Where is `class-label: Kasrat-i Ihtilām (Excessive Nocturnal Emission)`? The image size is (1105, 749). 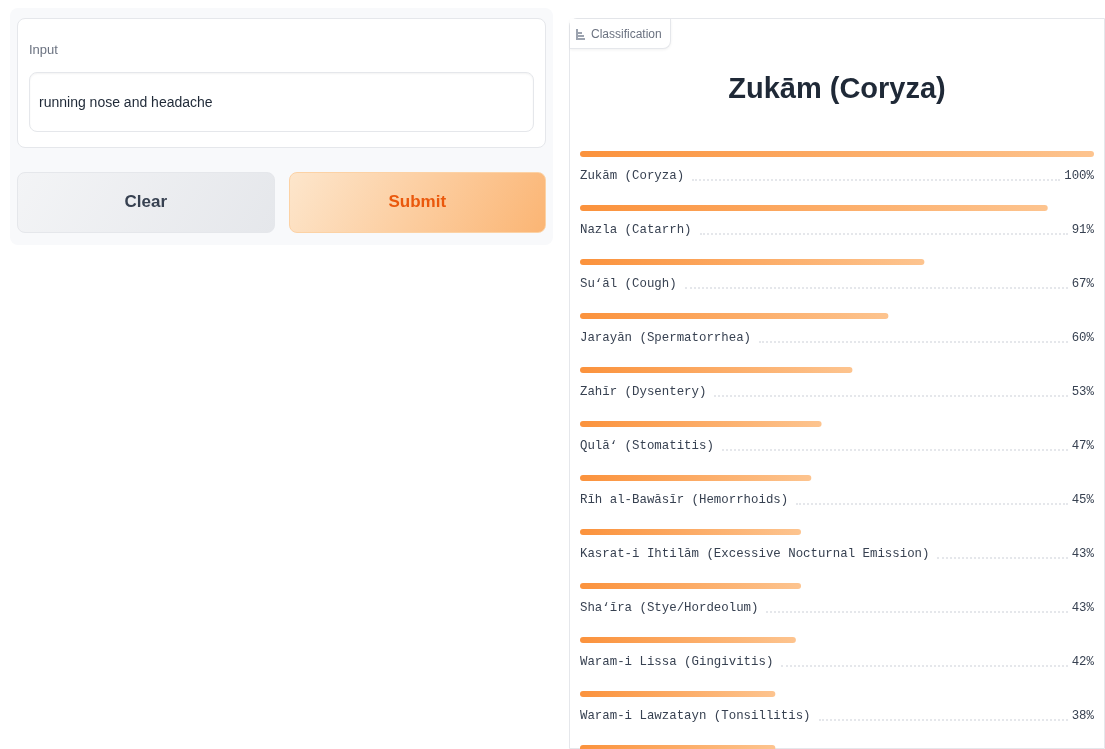
class-label: Kasrat-i Ihtilām (Excessive Nocturnal Emission) is located at coordinates (755, 554).